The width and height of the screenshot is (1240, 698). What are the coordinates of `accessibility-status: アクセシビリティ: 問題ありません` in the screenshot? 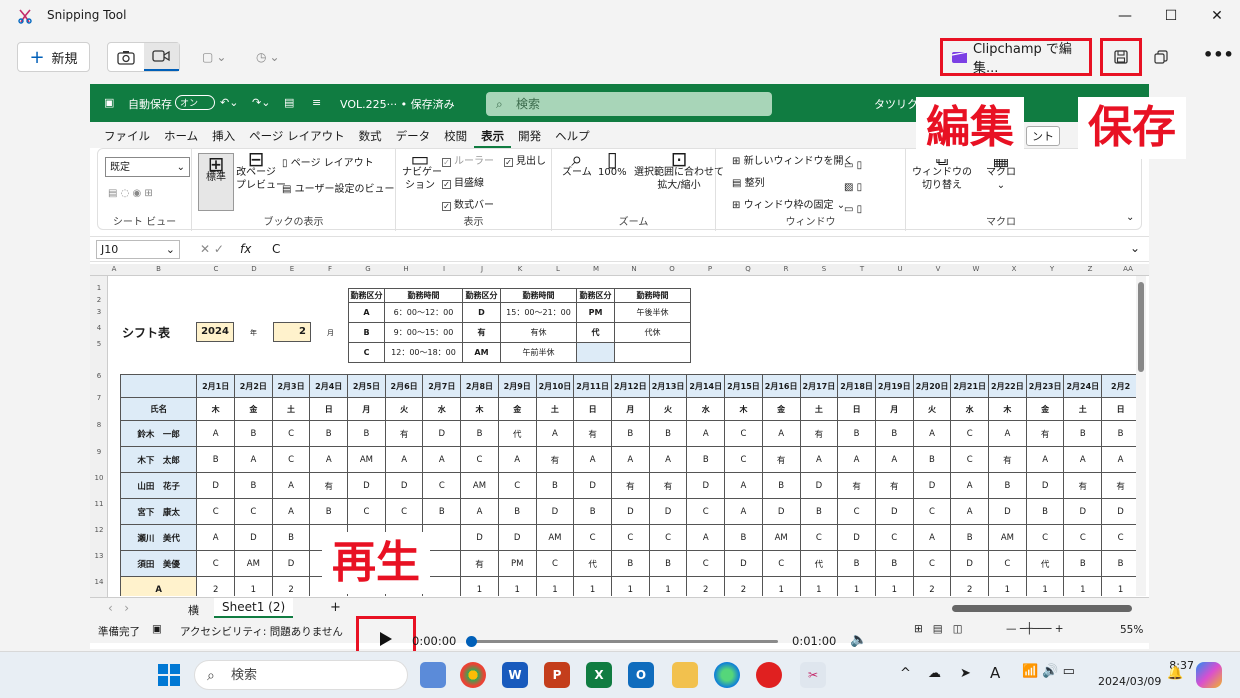 It's located at (261, 631).